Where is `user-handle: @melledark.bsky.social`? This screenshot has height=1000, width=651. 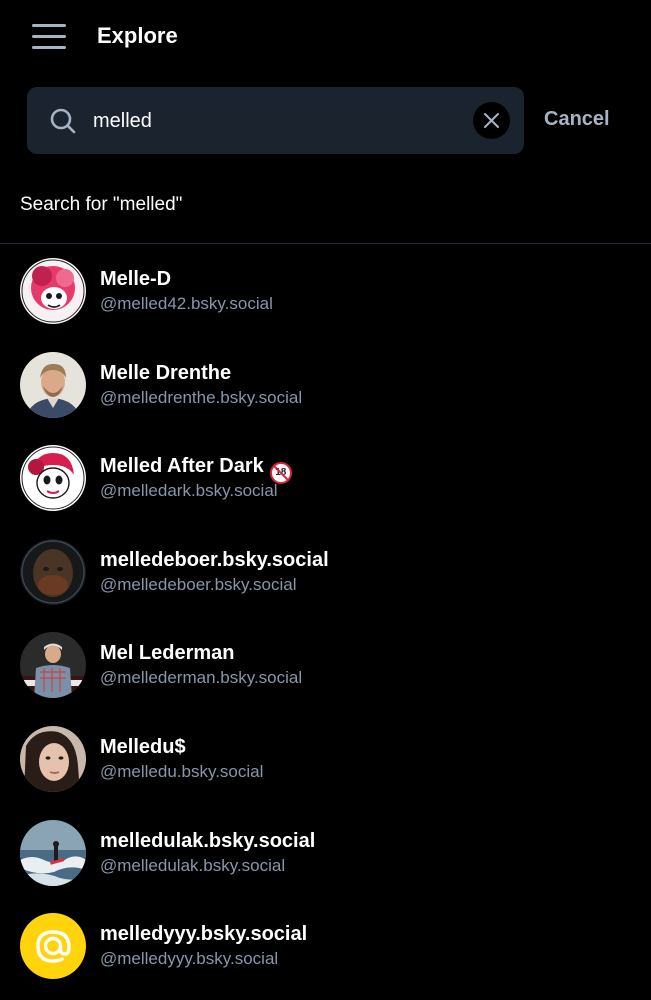
user-handle: @melledark.bsky.social is located at coordinates (189, 491).